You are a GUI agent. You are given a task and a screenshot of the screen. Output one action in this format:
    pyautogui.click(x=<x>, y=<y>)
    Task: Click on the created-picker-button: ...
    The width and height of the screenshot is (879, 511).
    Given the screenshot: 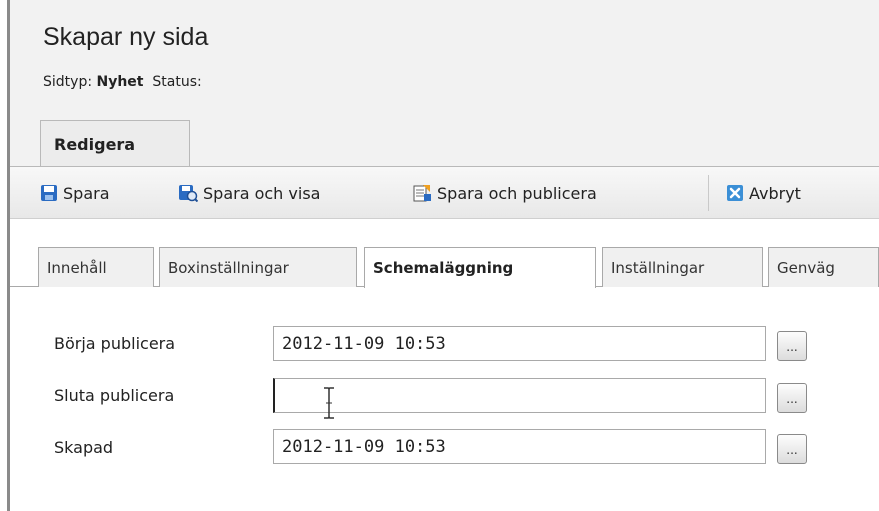 What is the action you would take?
    pyautogui.click(x=792, y=449)
    